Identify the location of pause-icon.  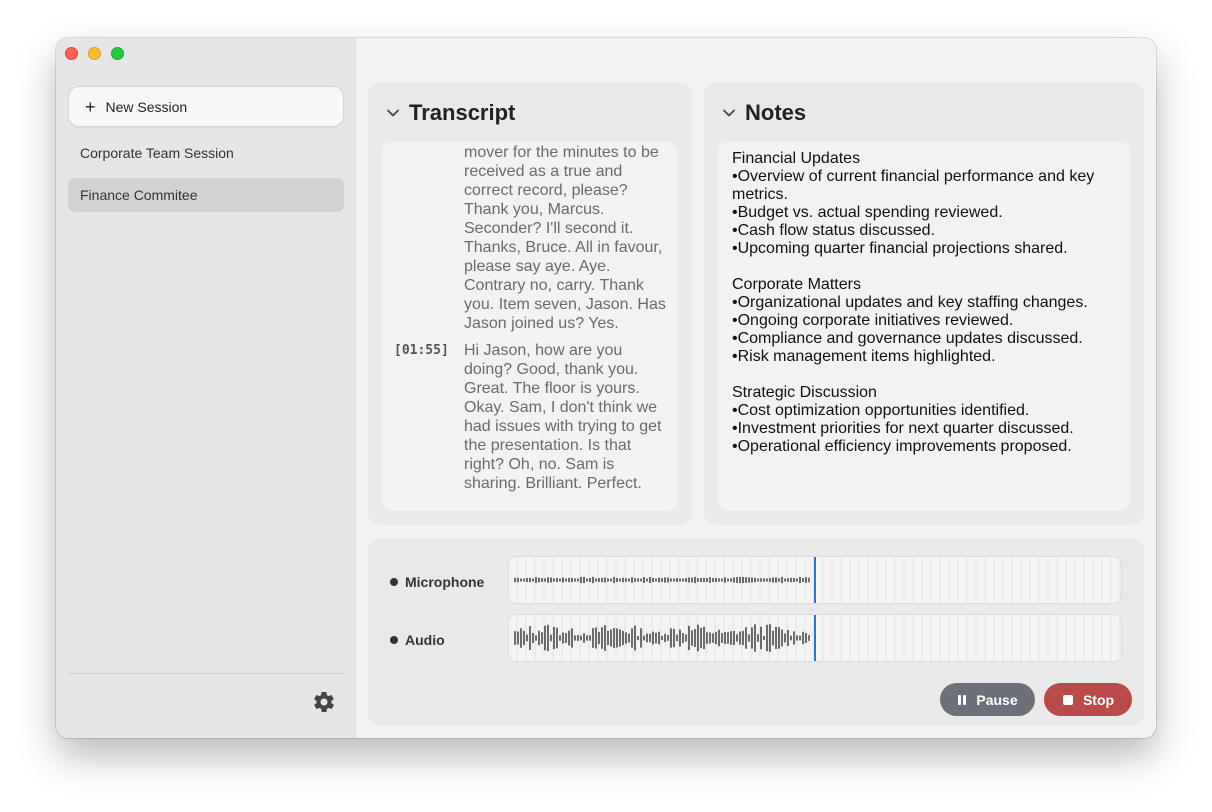
(962, 699).